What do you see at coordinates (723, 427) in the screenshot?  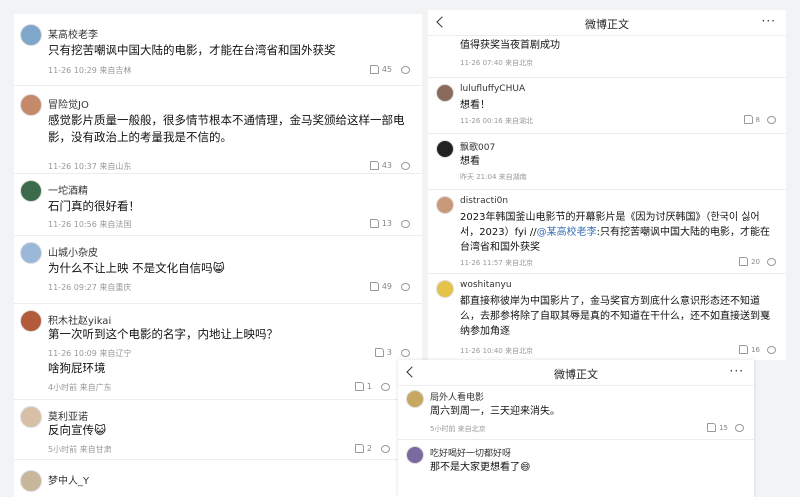 I see `like-count: 15` at bounding box center [723, 427].